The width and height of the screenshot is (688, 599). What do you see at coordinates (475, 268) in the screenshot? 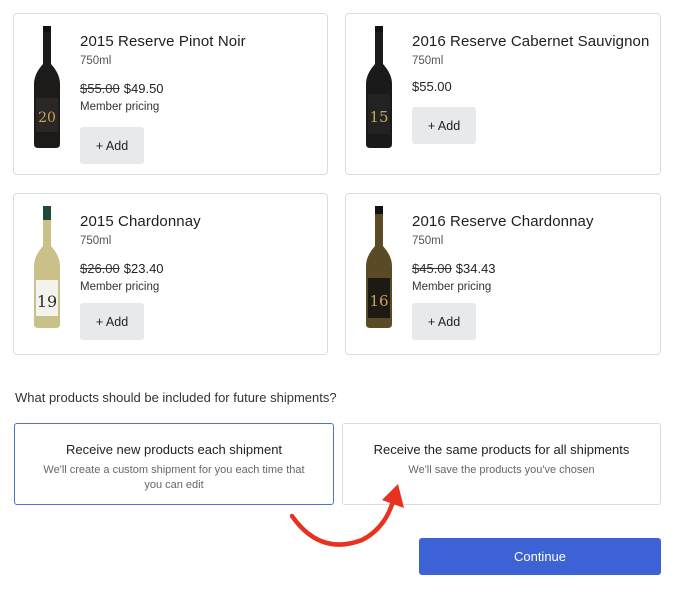
I see `member-price: $34.43` at bounding box center [475, 268].